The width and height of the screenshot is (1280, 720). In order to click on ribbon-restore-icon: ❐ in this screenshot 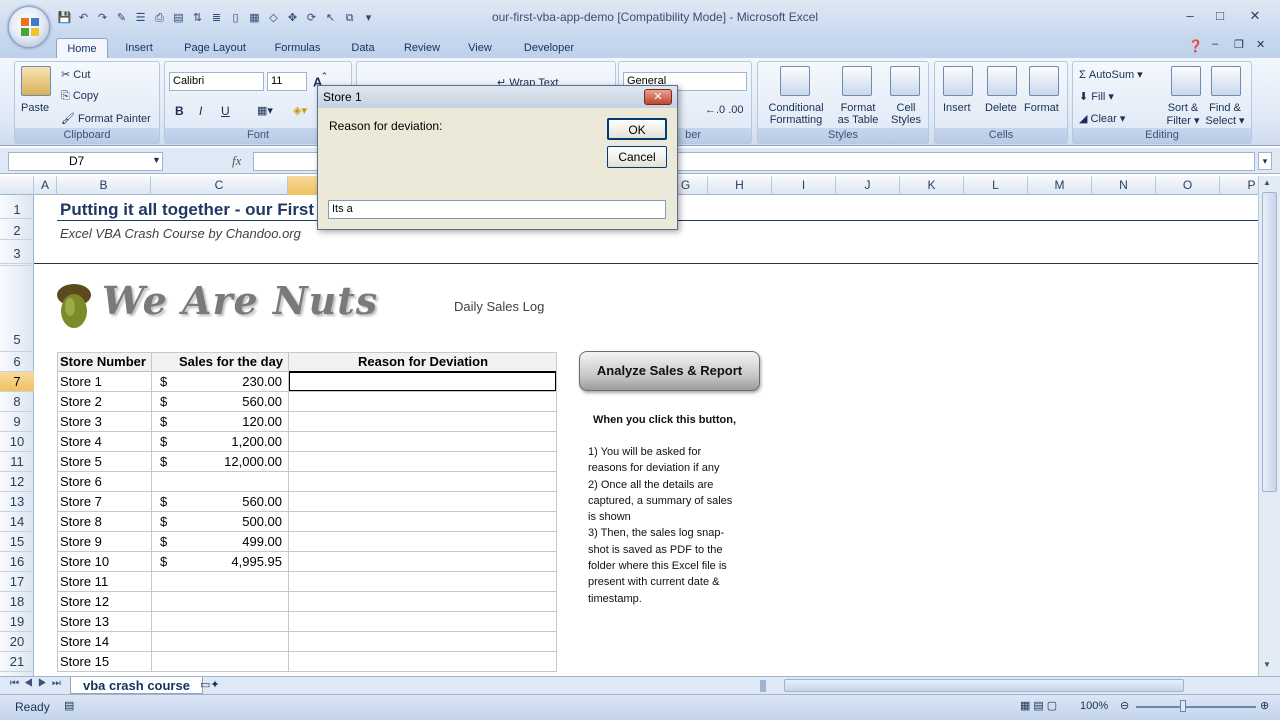, I will do `click(1239, 44)`.